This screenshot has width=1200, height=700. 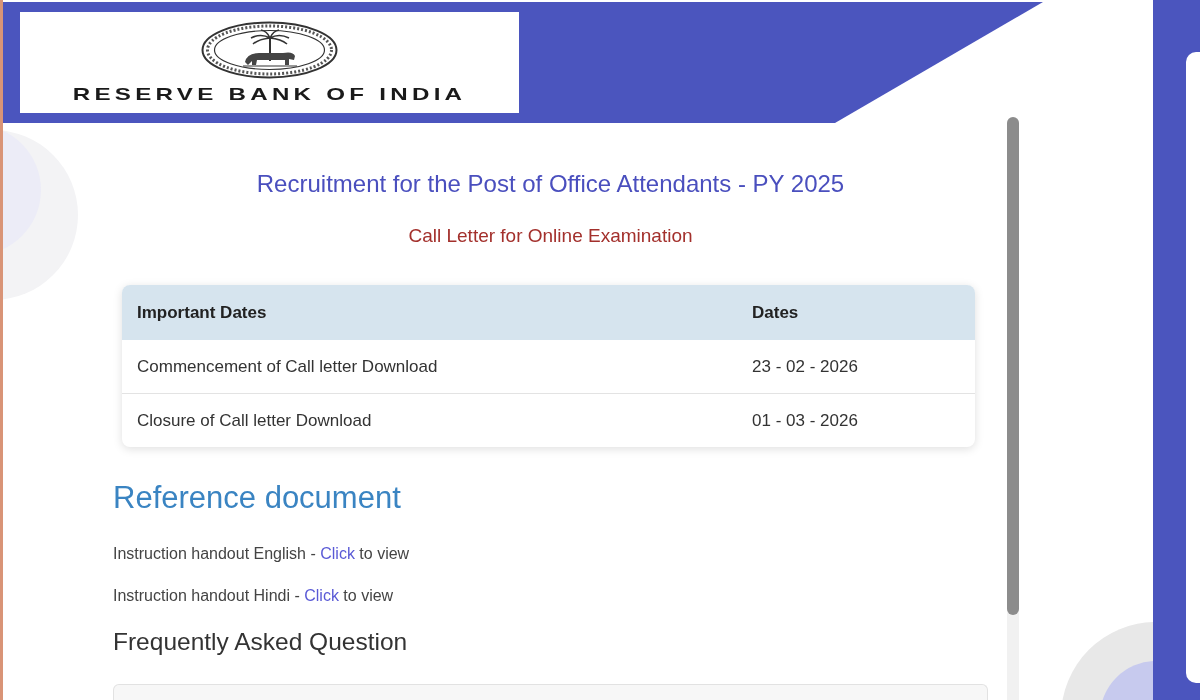 I want to click on page-subtitle: Call Letter for Online Examination, so click(x=550, y=236).